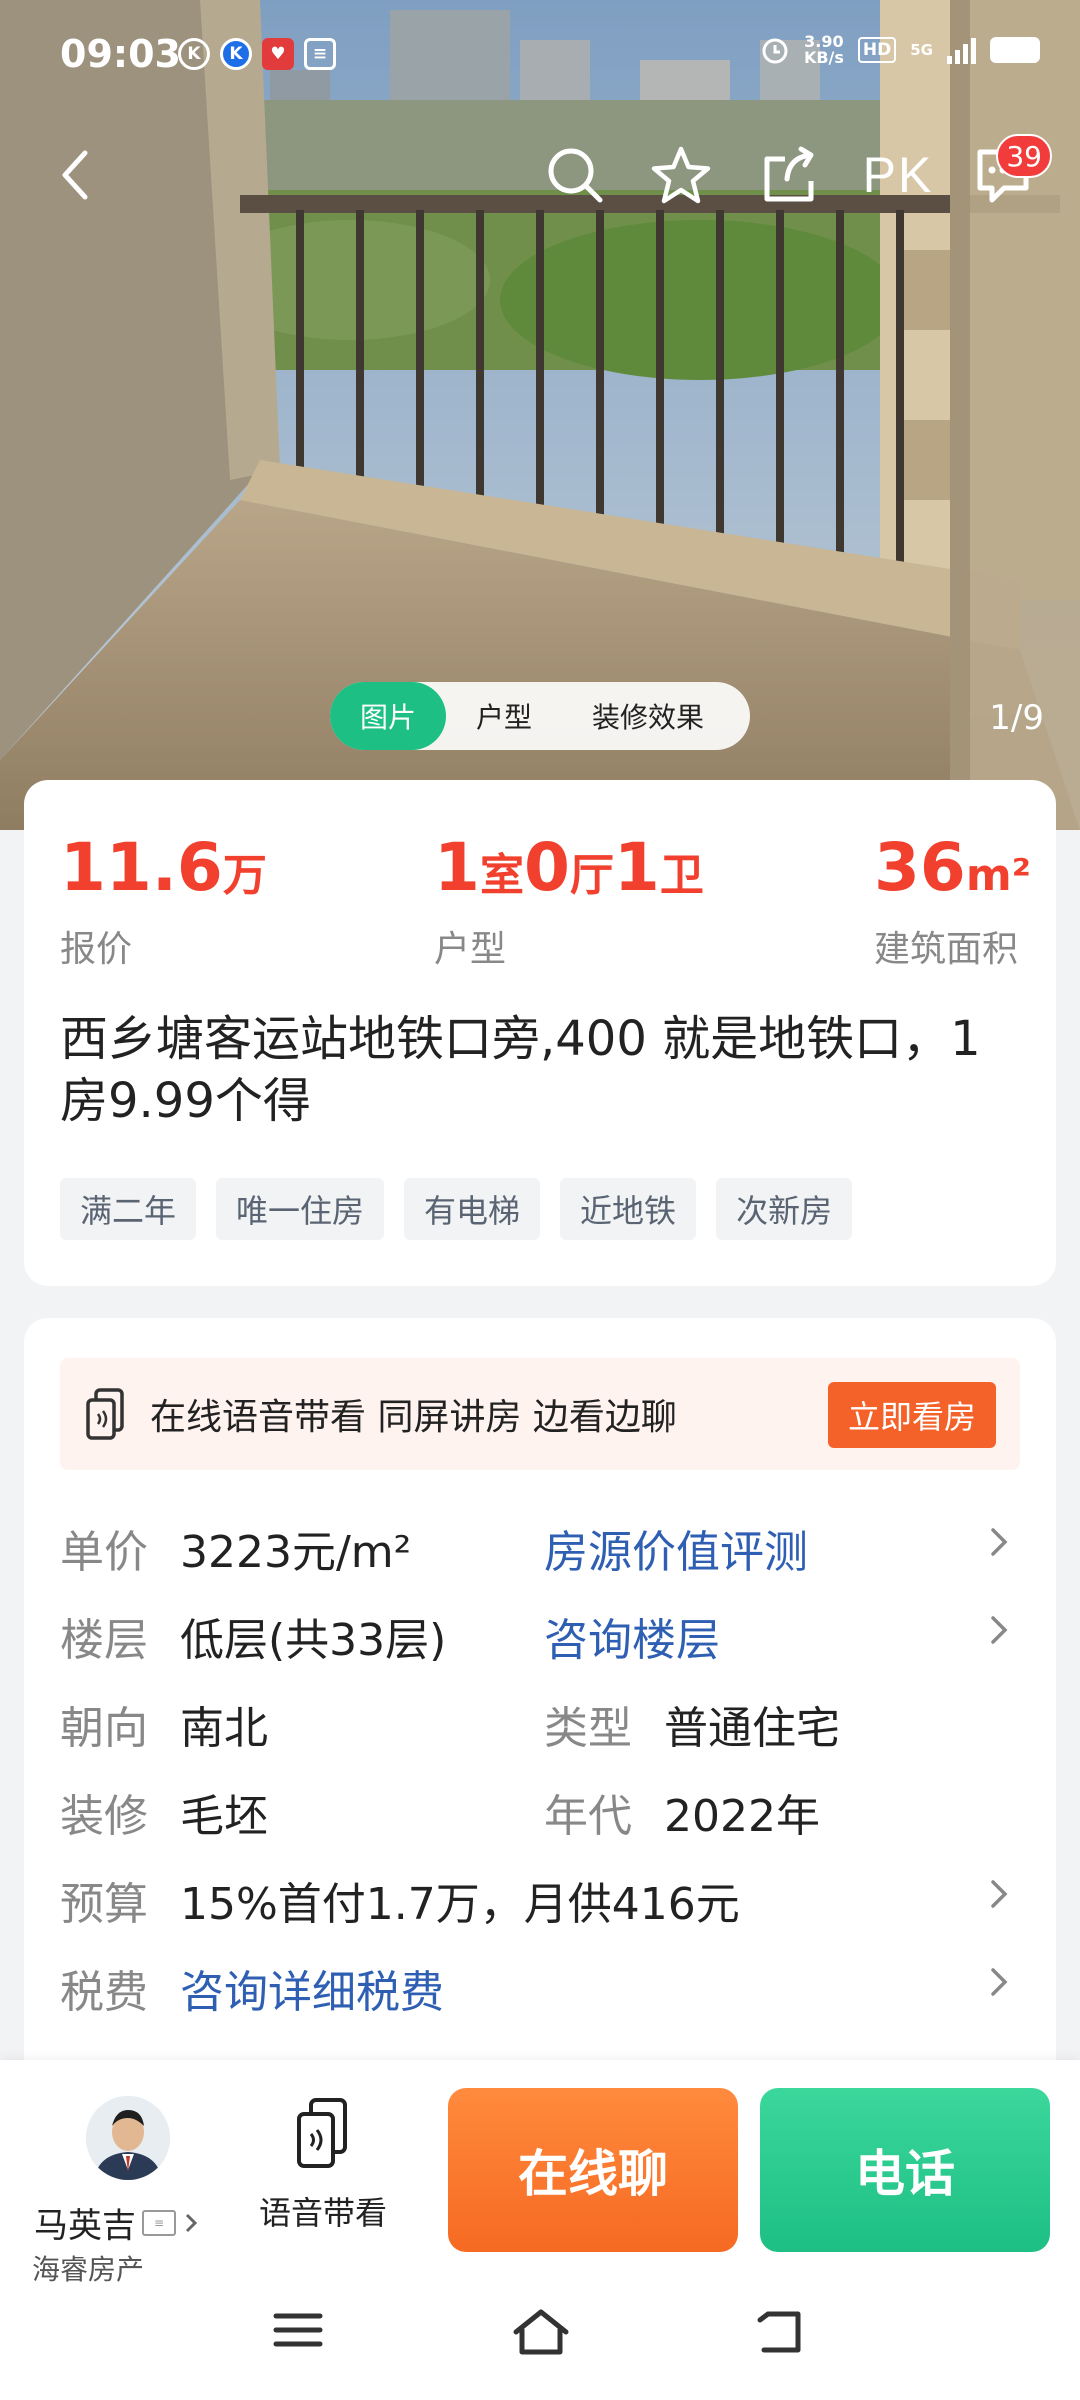 This screenshot has width=1080, height=2400. I want to click on menu-icon, so click(298, 2330).